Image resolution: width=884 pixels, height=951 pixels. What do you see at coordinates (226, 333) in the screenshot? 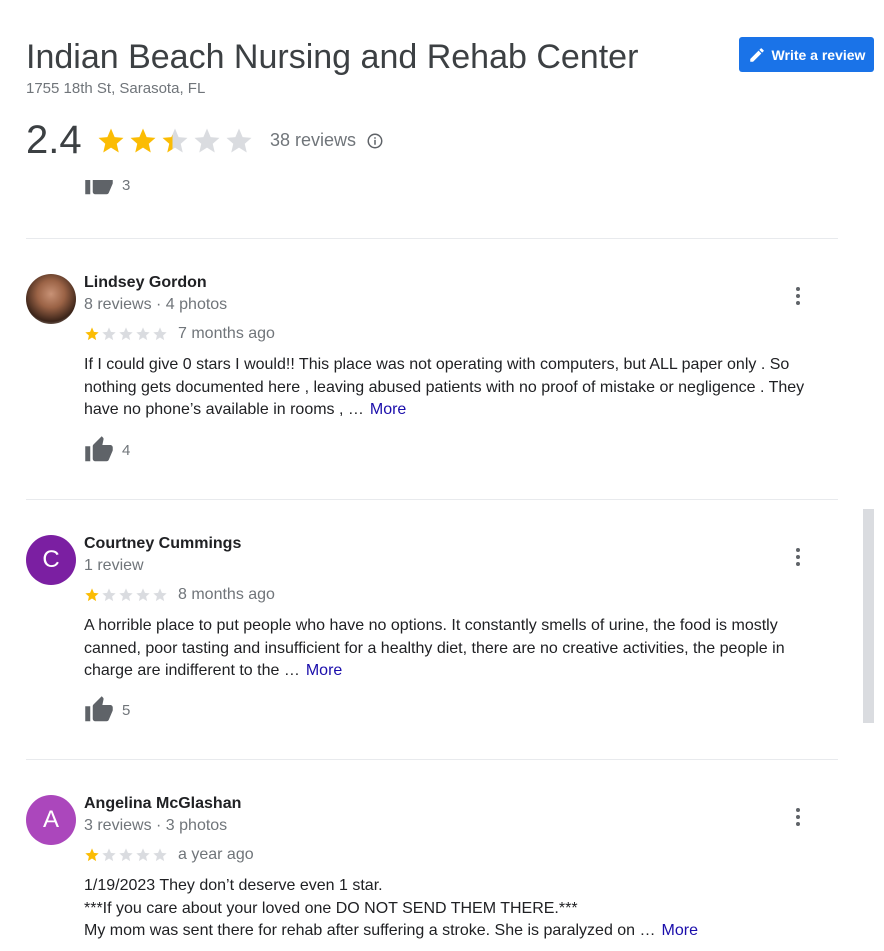
I see `review-date: 7 months ago` at bounding box center [226, 333].